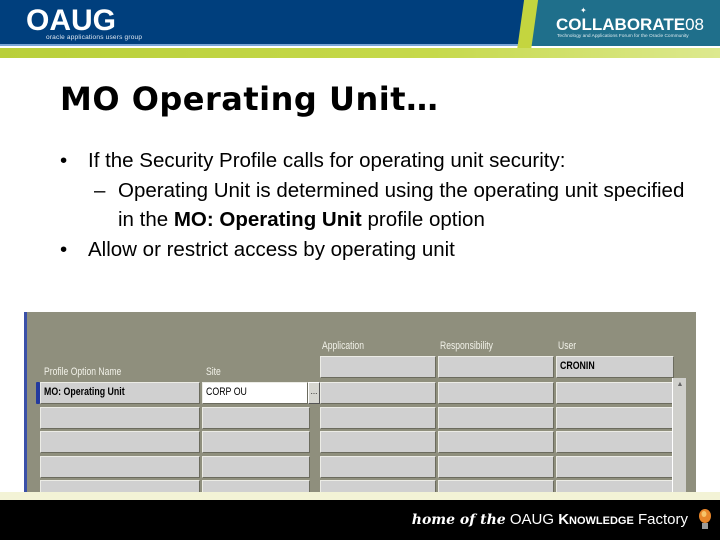  Describe the element at coordinates (360, 496) in the screenshot. I see `footer-divider` at that location.